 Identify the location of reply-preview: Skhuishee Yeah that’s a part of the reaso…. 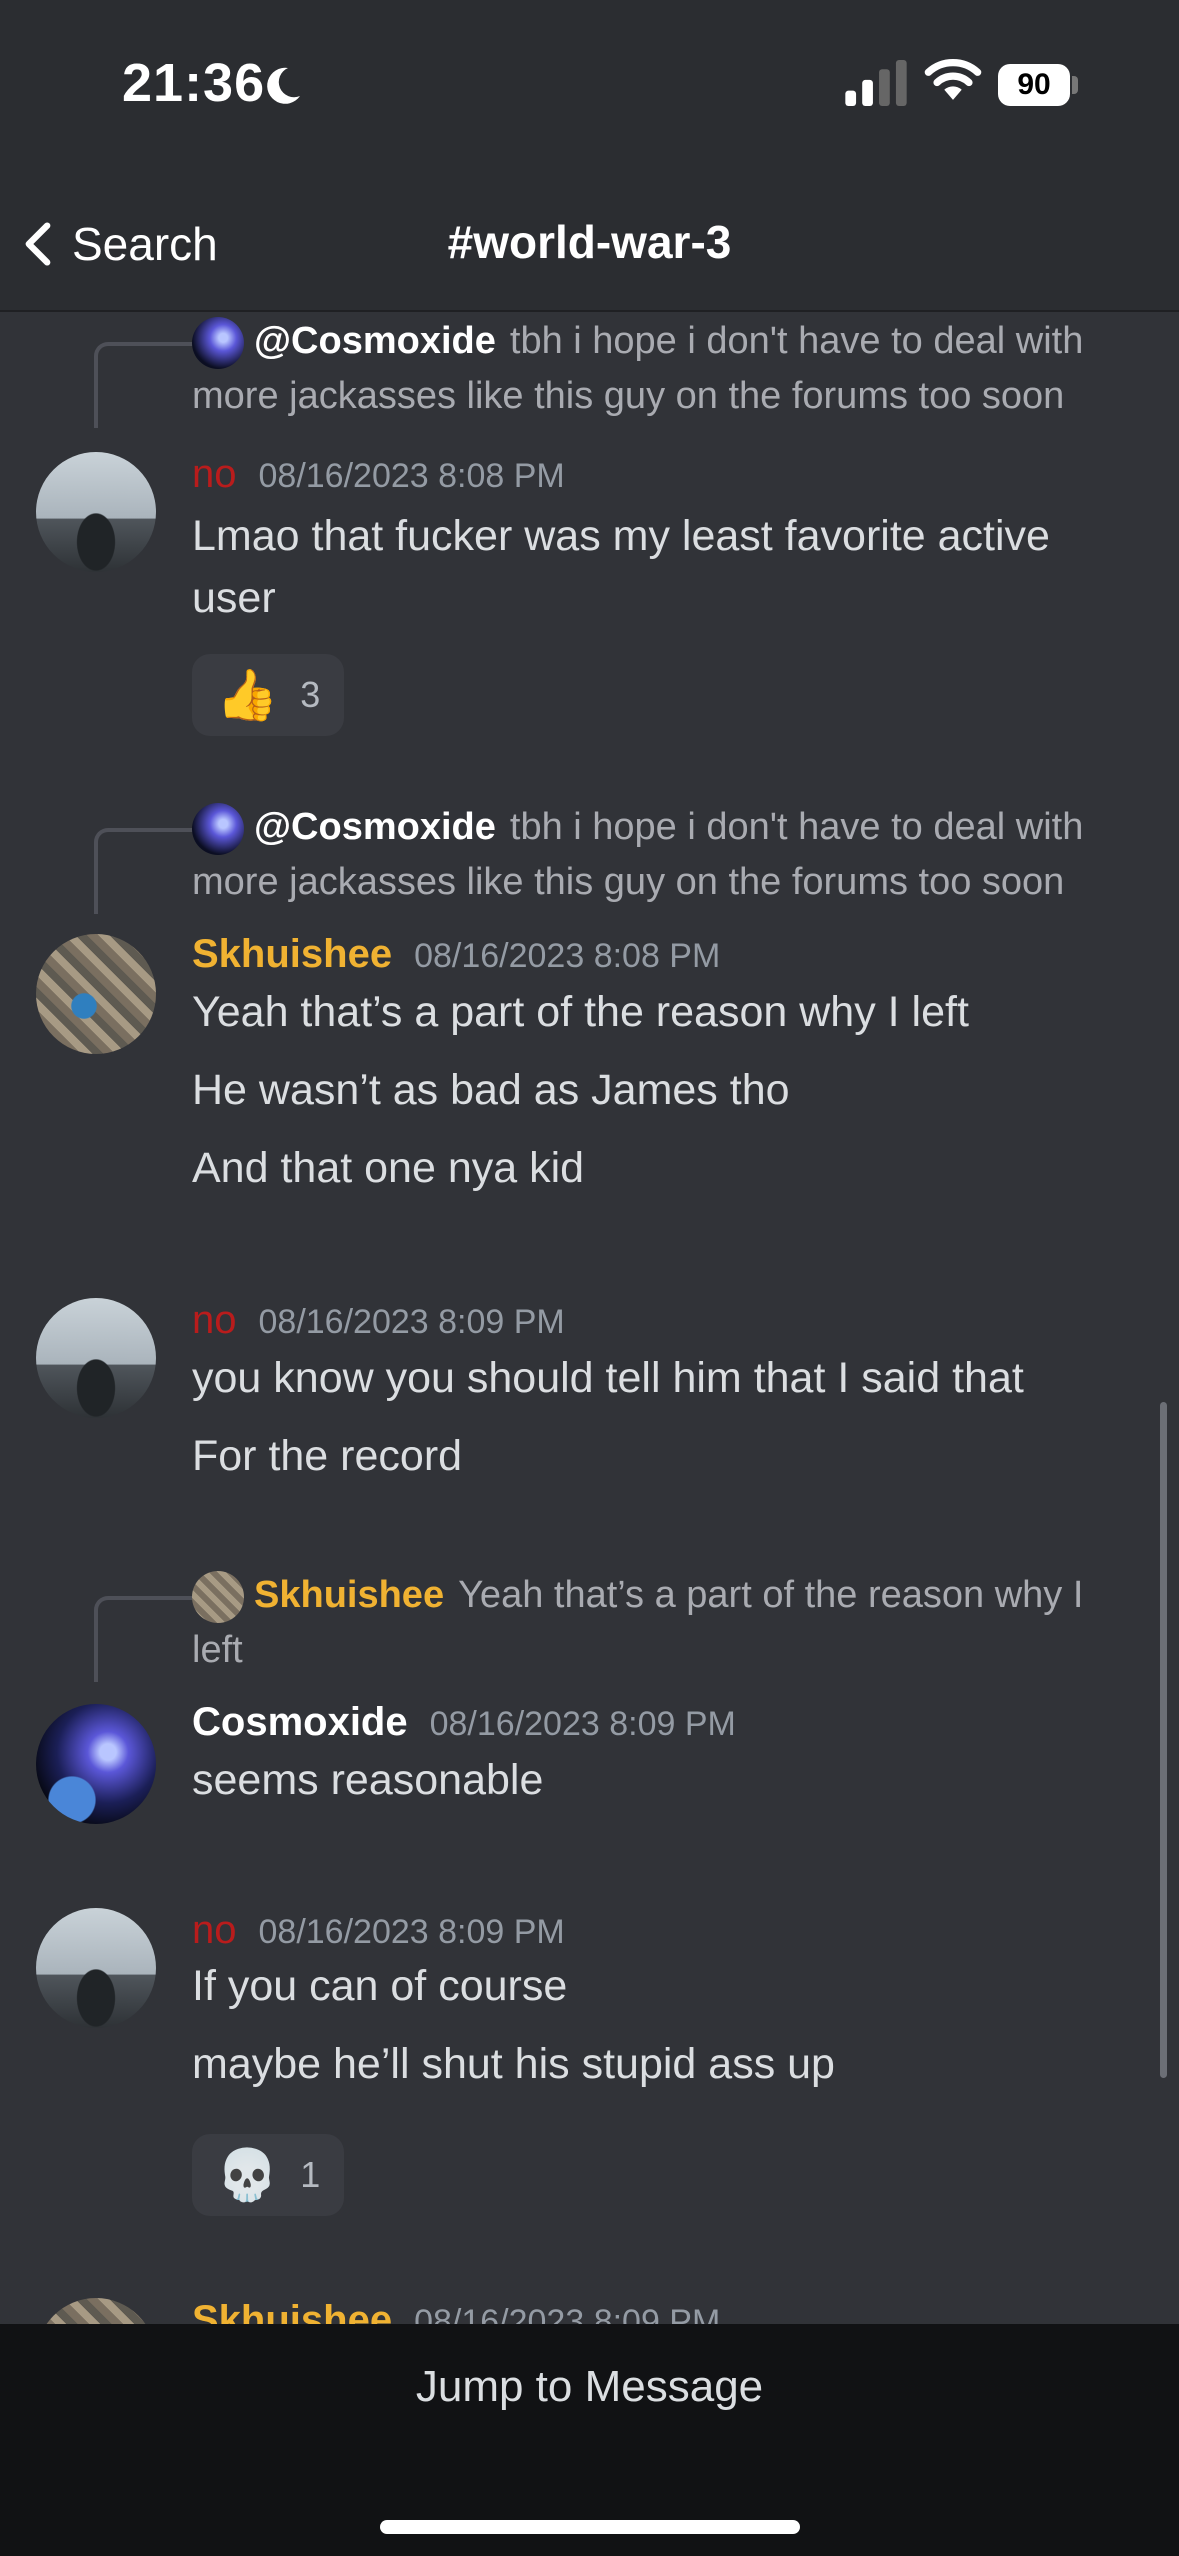
(657, 1622).